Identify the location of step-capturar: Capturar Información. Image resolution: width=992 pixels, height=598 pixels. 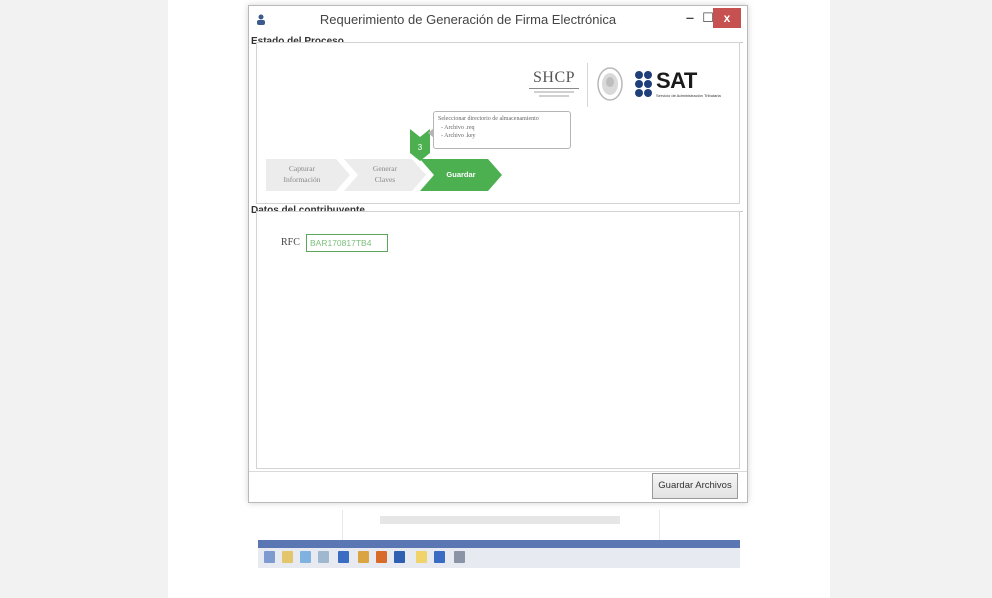
(302, 174).